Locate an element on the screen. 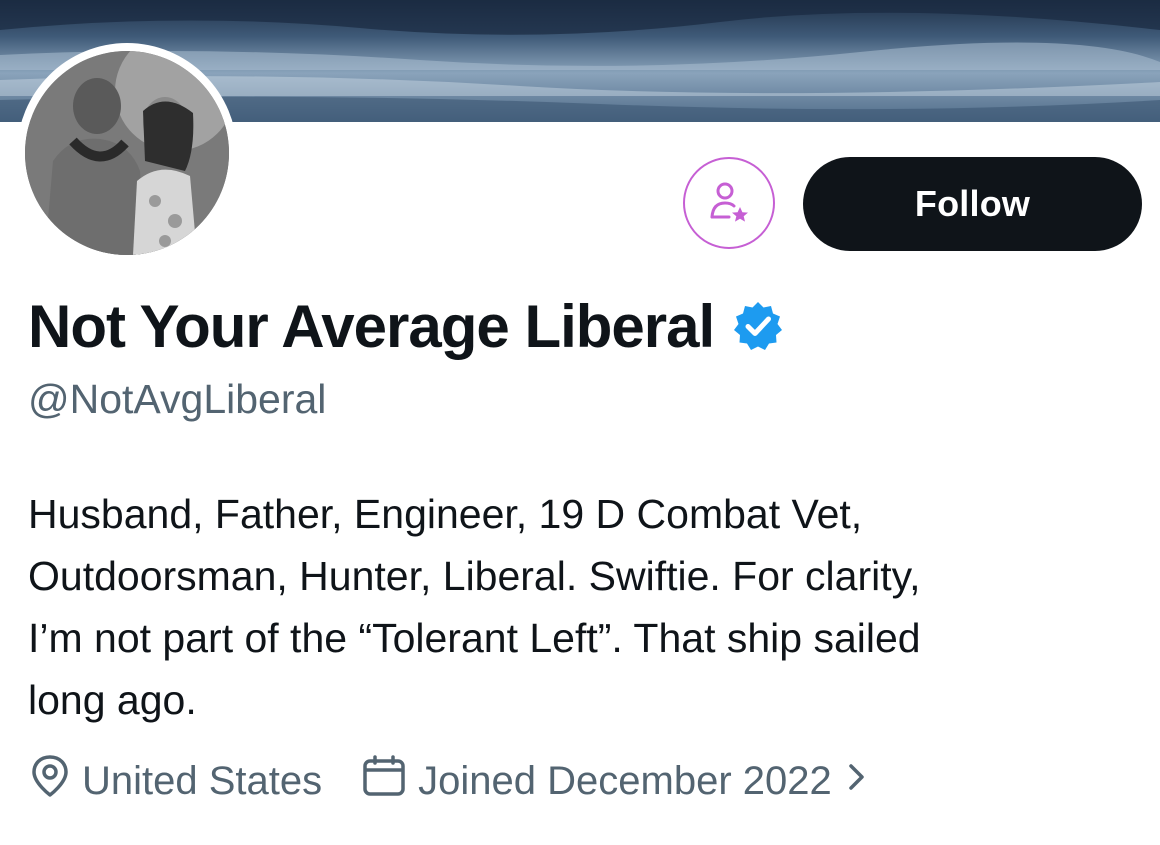 Image resolution: width=1160 pixels, height=845 pixels. location-text: United States is located at coordinates (202, 780).